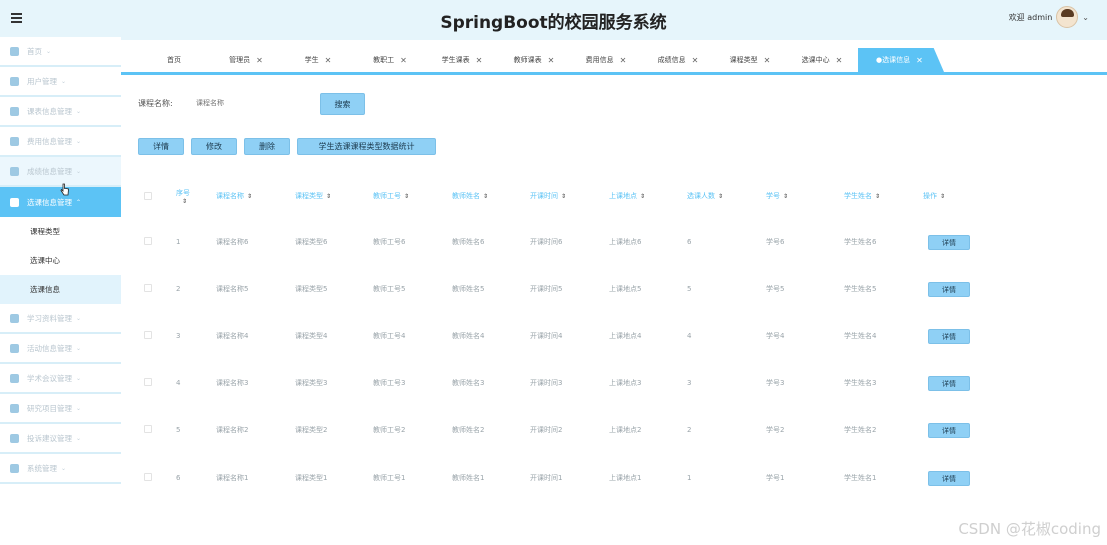 The image size is (1107, 545). I want to click on sidebar-item-fees: 费用信息管理 ⌄, so click(60, 142).